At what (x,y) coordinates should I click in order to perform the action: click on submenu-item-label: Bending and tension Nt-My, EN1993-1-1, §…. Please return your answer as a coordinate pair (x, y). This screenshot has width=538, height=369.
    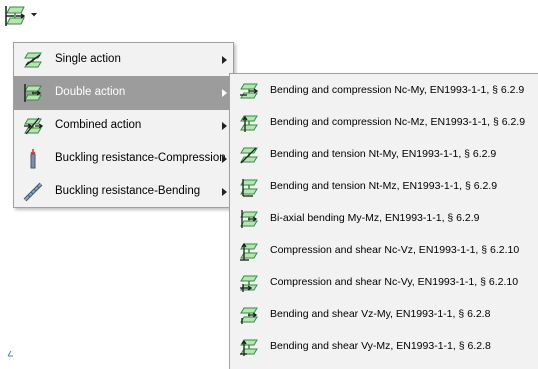
    Looking at the image, I should click on (383, 154).